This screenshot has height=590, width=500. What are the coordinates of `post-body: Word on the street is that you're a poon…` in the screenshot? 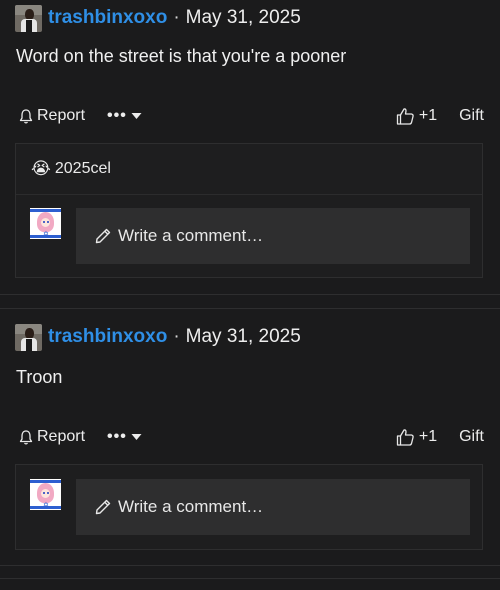 It's located at (181, 56).